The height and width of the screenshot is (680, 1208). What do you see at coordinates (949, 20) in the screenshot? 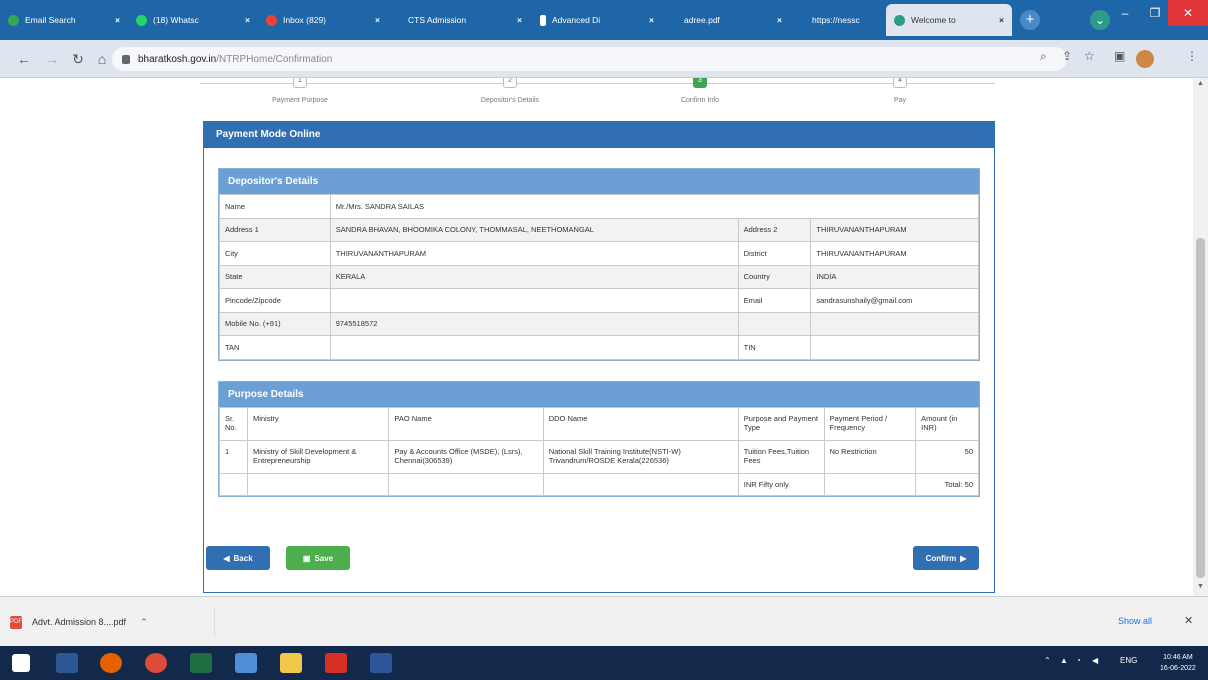
I see `browser-tab-welcome: Welcome to ×` at bounding box center [949, 20].